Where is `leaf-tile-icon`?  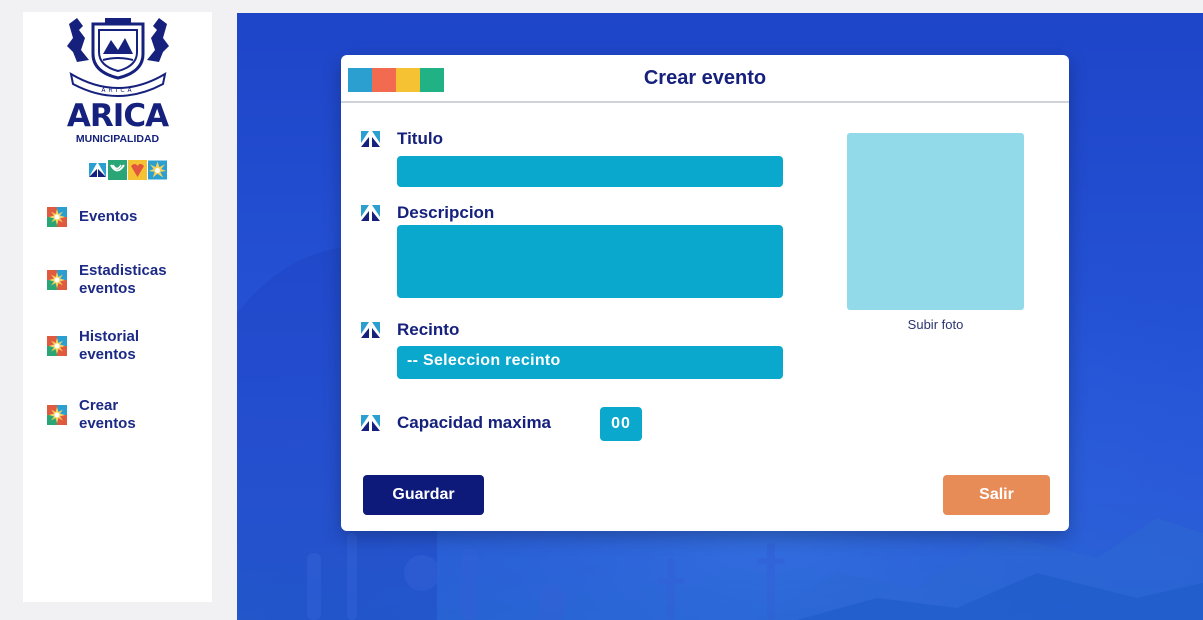
leaf-tile-icon is located at coordinates (117, 170).